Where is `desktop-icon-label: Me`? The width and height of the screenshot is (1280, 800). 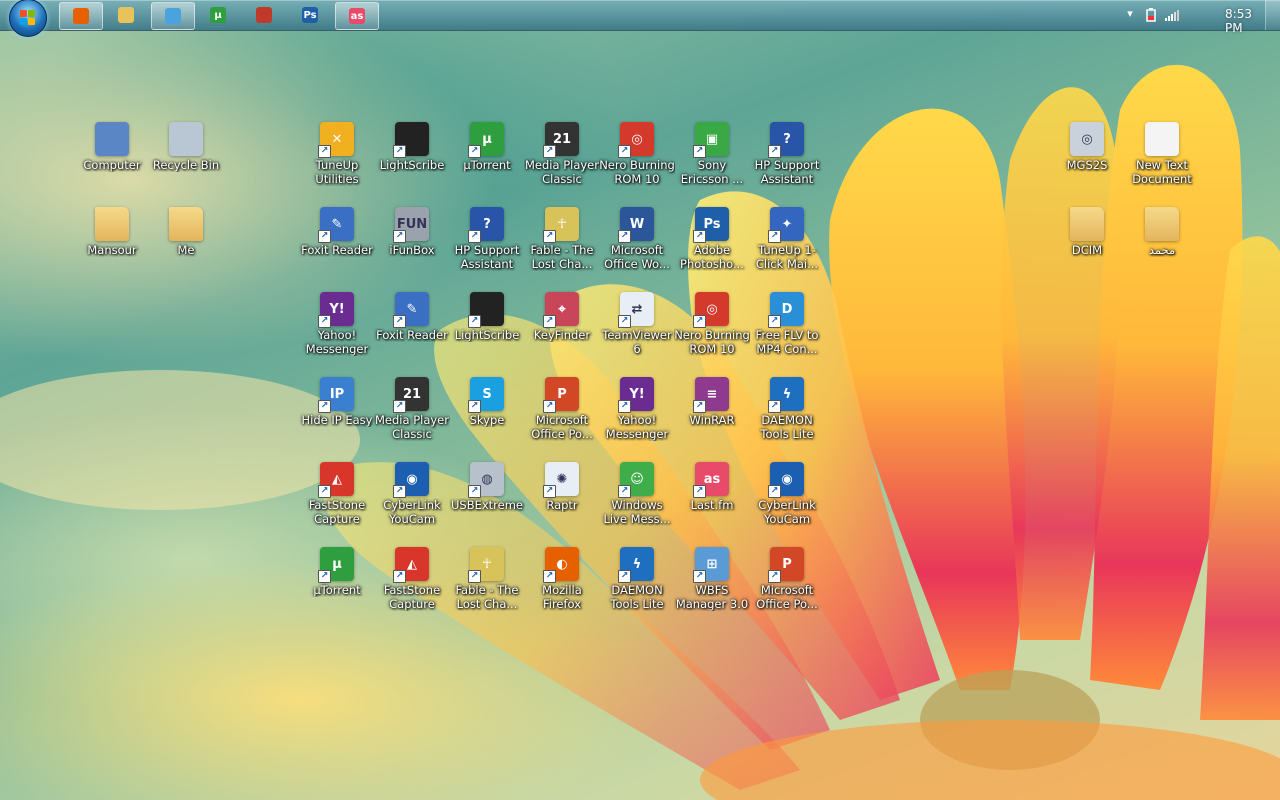 desktop-icon-label: Me is located at coordinates (186, 250).